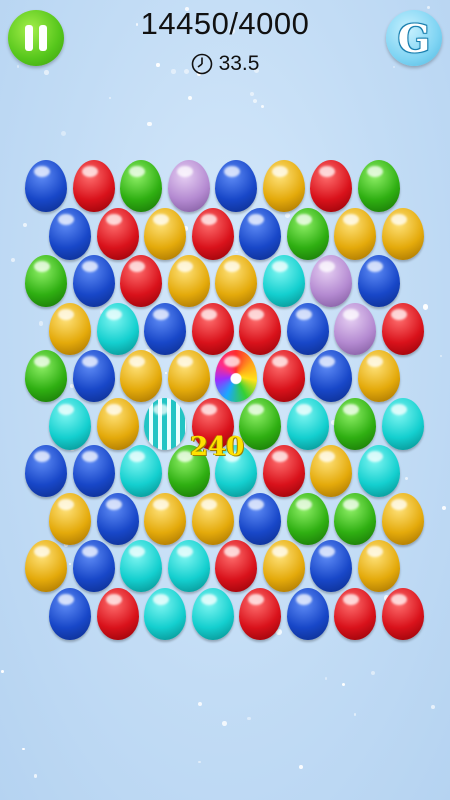 The image size is (450, 800). Describe the element at coordinates (165, 423) in the screenshot. I see `egg-striped` at that location.